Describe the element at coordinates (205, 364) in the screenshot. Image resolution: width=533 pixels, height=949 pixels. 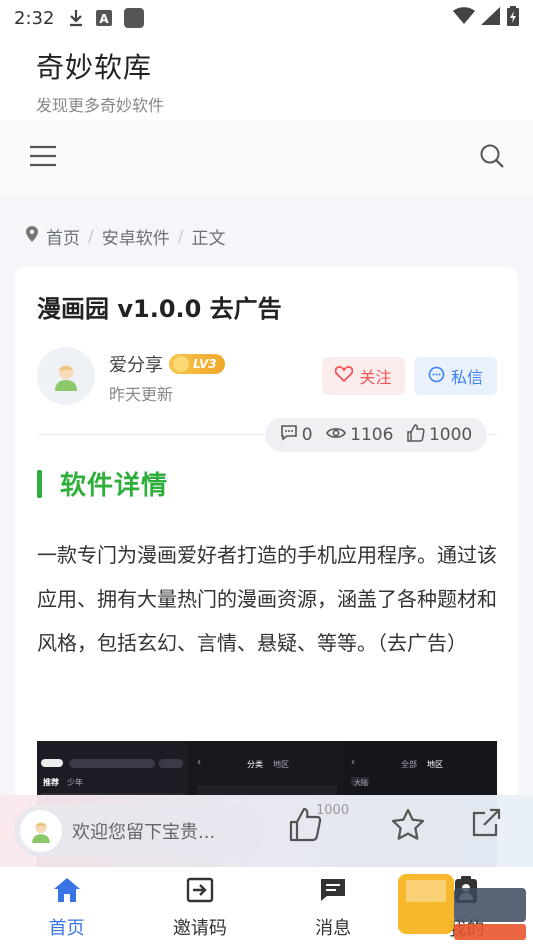
I see `level-text: LV3` at that location.